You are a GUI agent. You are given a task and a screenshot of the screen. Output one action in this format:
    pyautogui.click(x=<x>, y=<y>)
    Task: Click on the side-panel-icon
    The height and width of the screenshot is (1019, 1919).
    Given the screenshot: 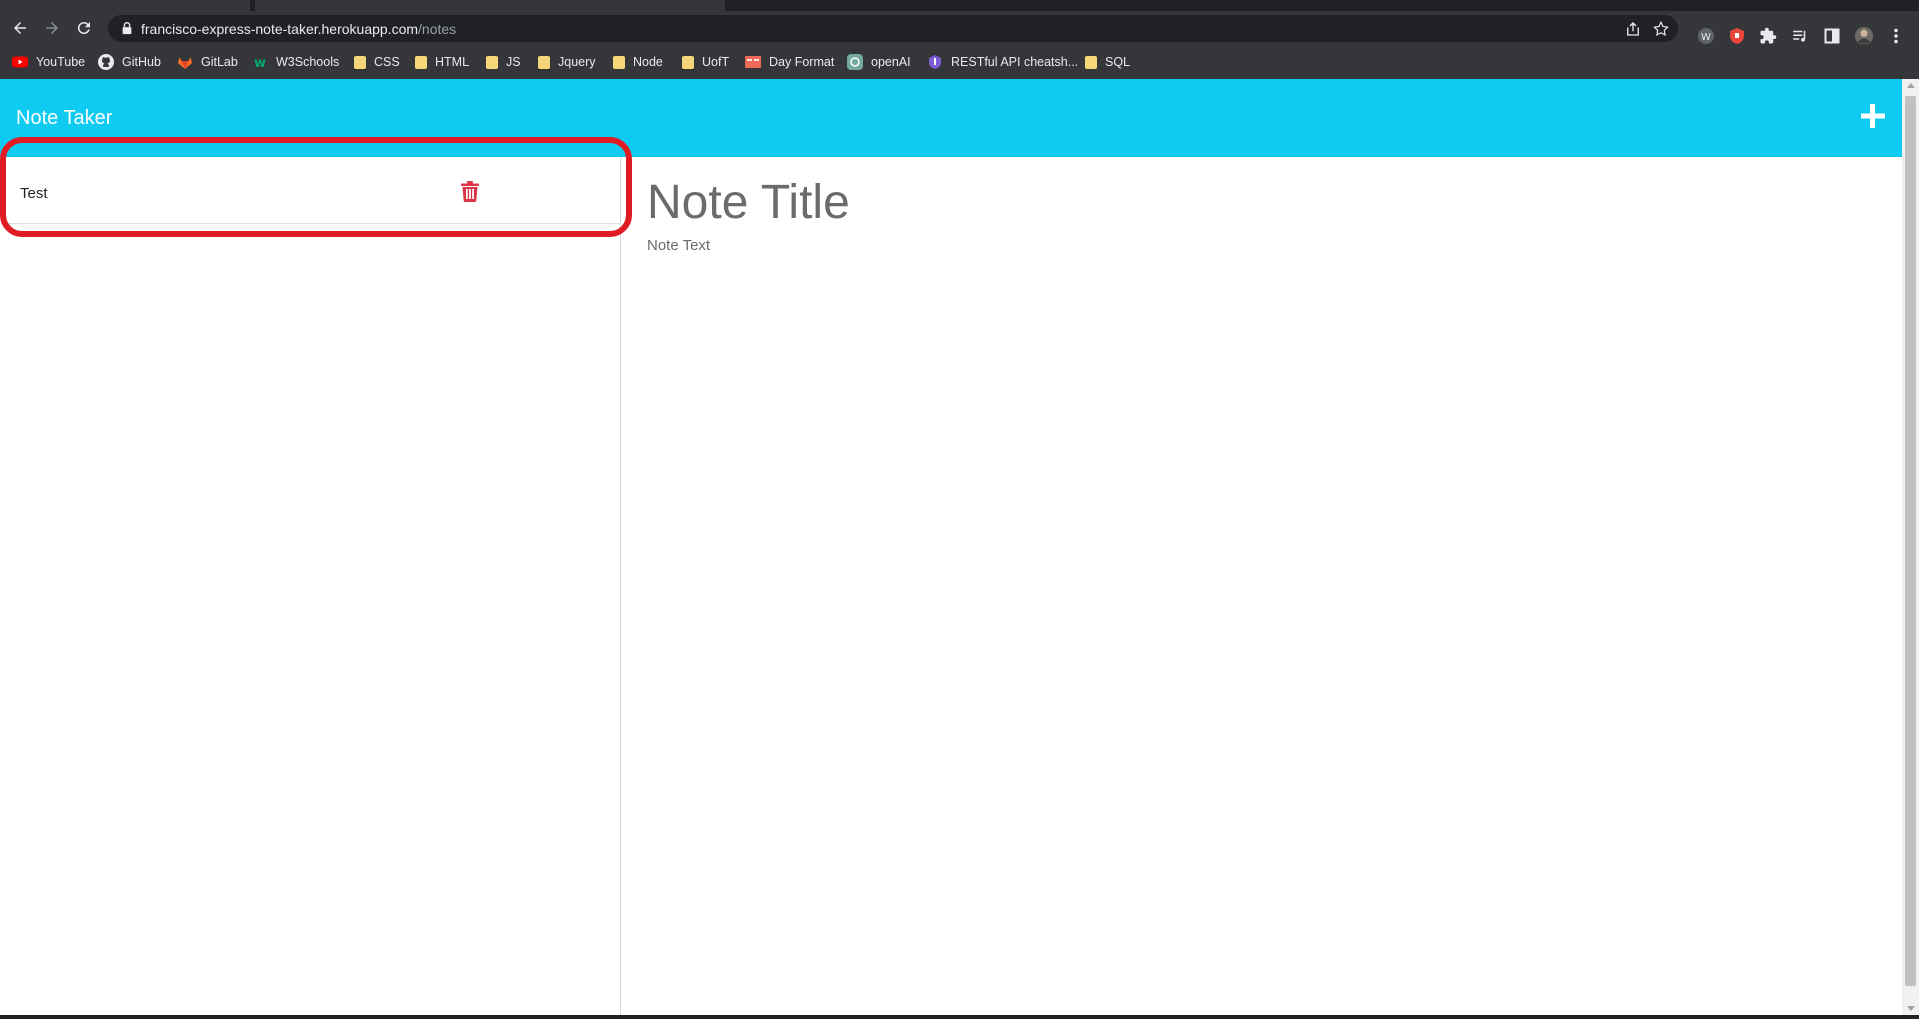 What is the action you would take?
    pyautogui.click(x=1832, y=36)
    